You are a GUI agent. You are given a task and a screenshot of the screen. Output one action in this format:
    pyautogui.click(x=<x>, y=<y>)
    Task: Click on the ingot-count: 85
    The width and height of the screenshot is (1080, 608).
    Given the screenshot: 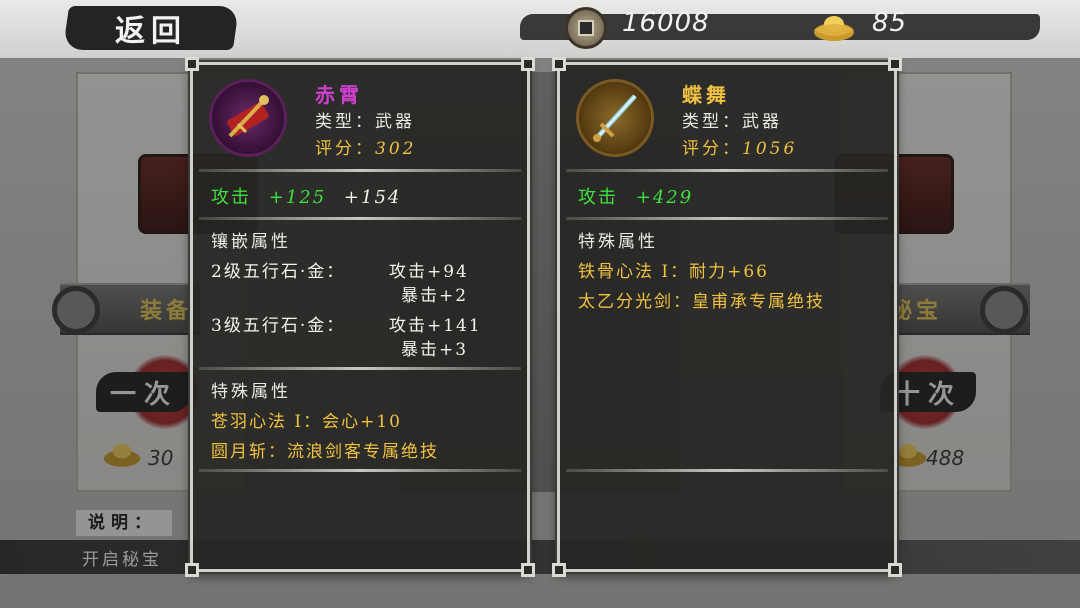 What is the action you would take?
    pyautogui.click(x=890, y=23)
    